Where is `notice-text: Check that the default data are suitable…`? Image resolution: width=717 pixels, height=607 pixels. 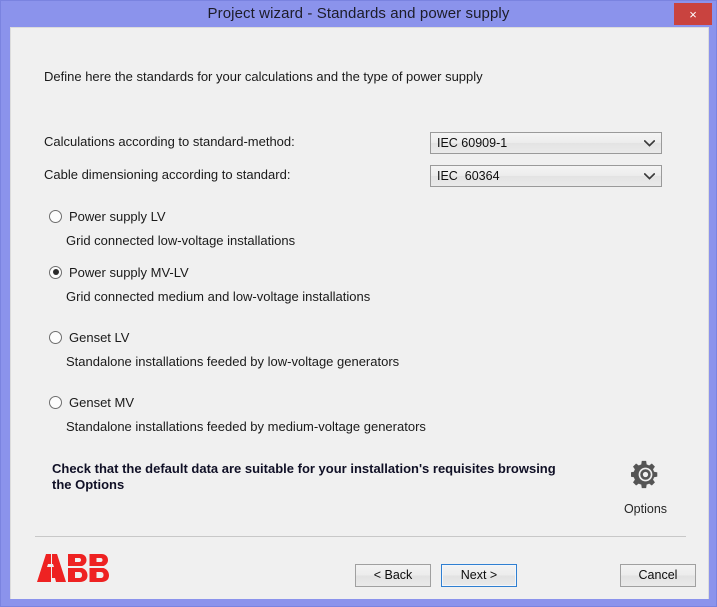 notice-text: Check that the default data are suitable… is located at coordinates (304, 476).